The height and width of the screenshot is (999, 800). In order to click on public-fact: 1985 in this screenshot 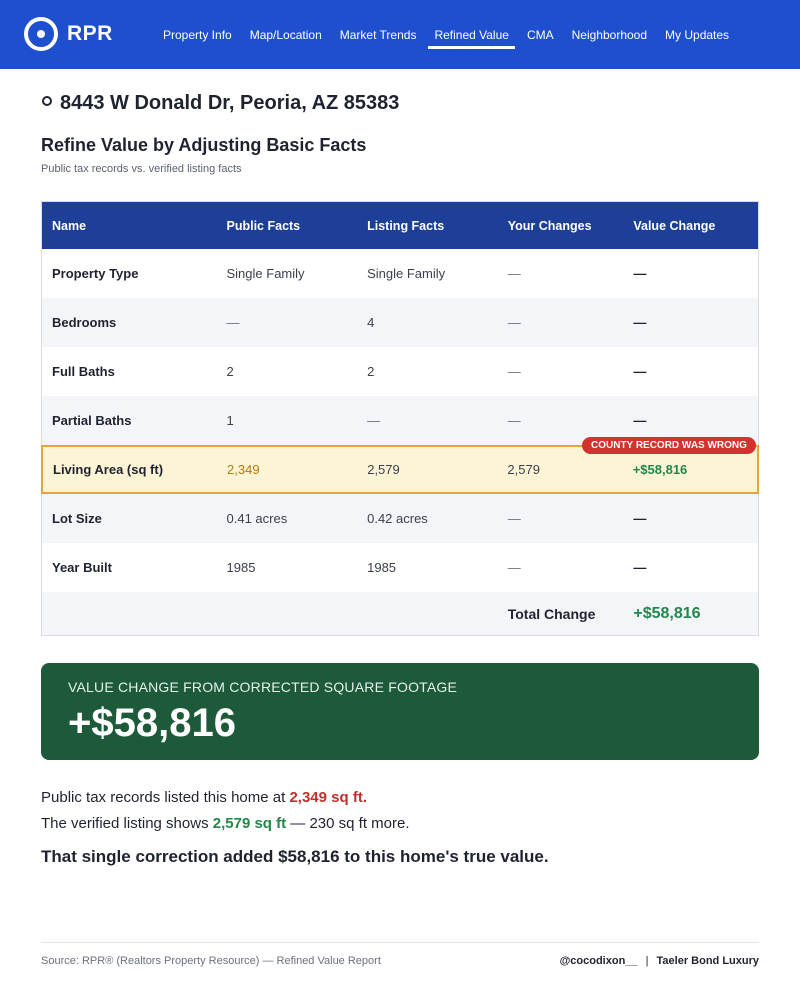, I will do `click(241, 567)`.